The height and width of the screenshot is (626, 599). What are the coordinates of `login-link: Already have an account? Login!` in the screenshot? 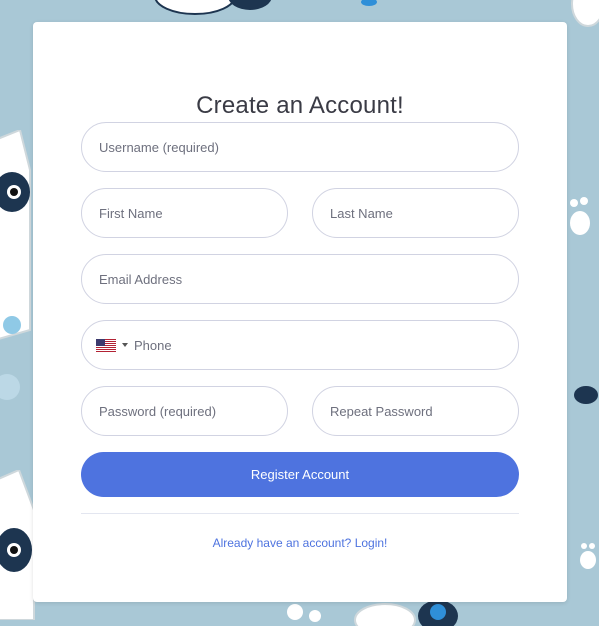 It's located at (300, 543).